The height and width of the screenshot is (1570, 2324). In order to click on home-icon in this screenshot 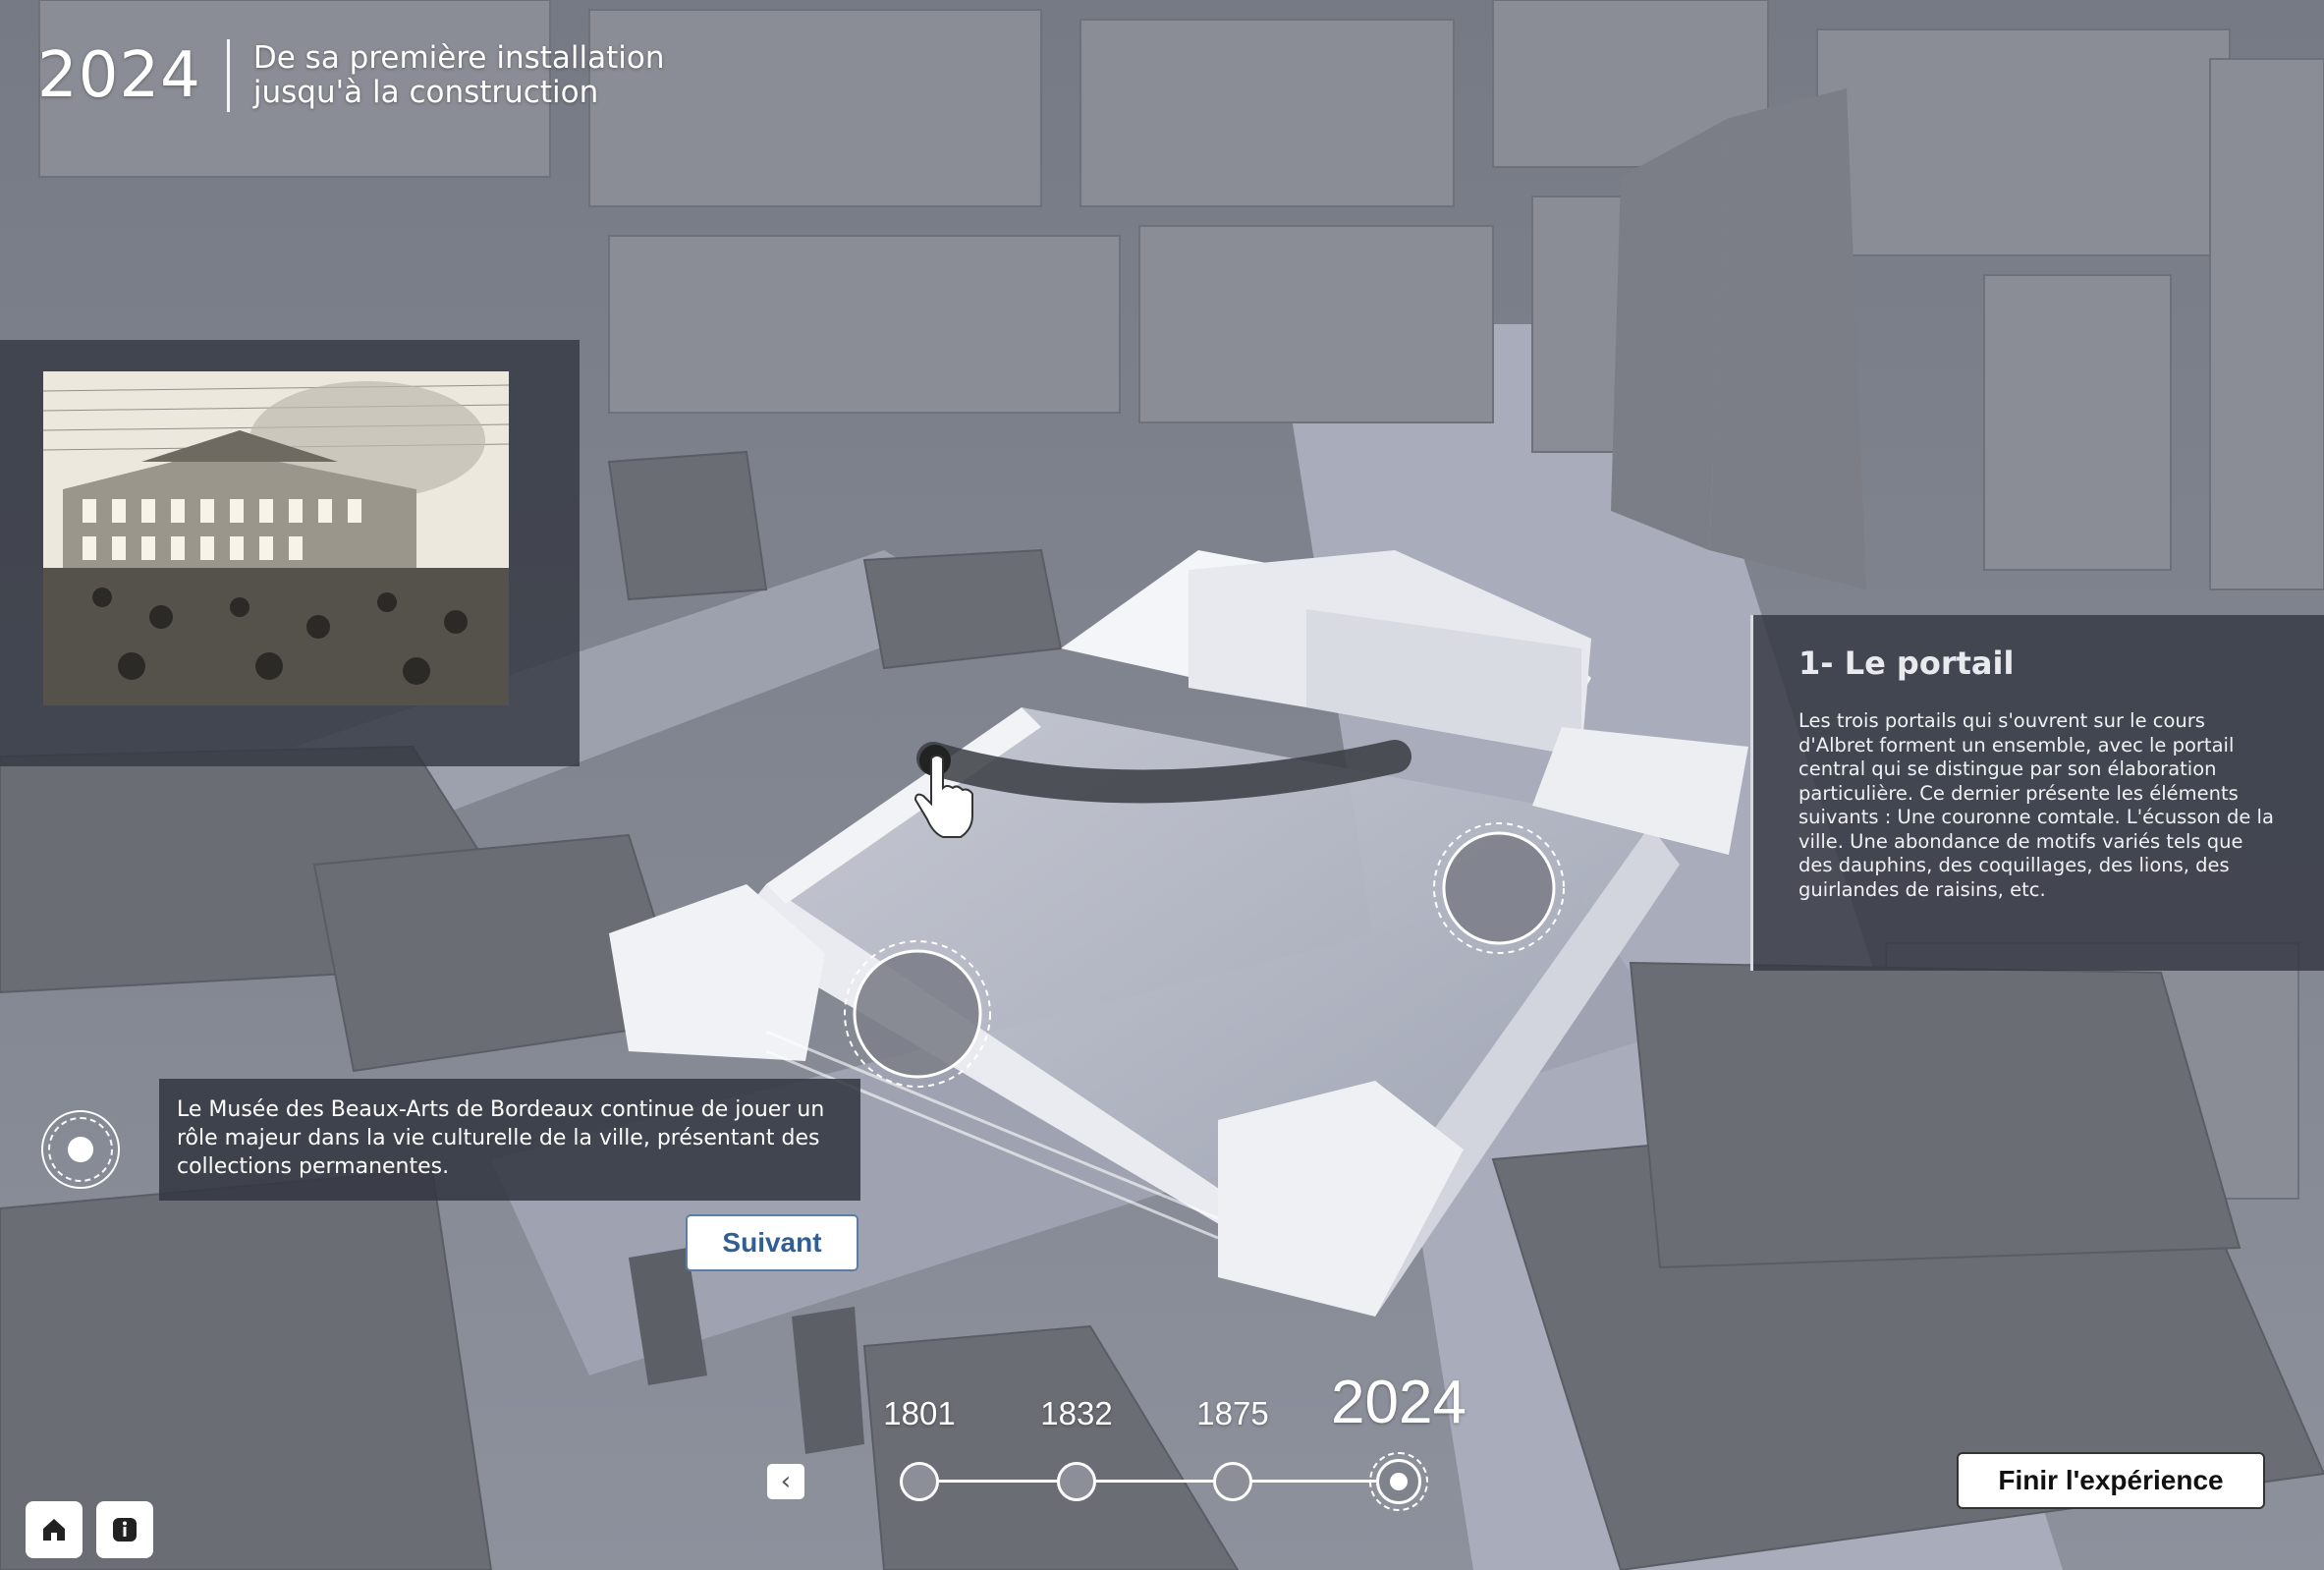, I will do `click(54, 1530)`.